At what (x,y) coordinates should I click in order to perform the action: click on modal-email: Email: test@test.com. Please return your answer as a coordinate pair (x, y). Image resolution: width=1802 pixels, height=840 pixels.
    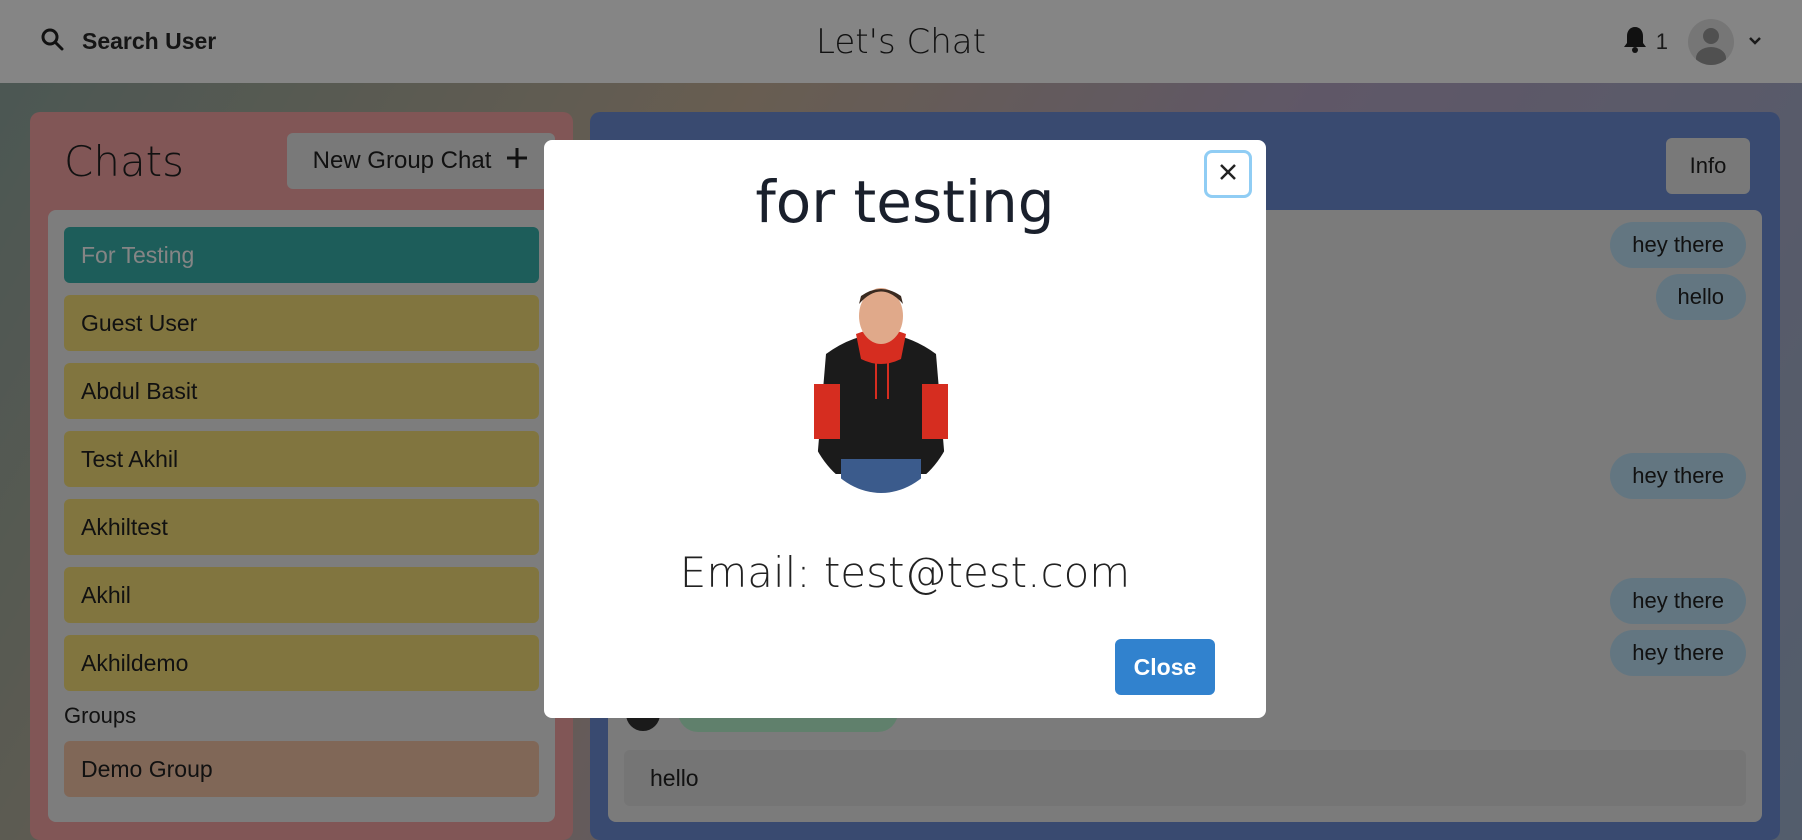
    Looking at the image, I should click on (905, 572).